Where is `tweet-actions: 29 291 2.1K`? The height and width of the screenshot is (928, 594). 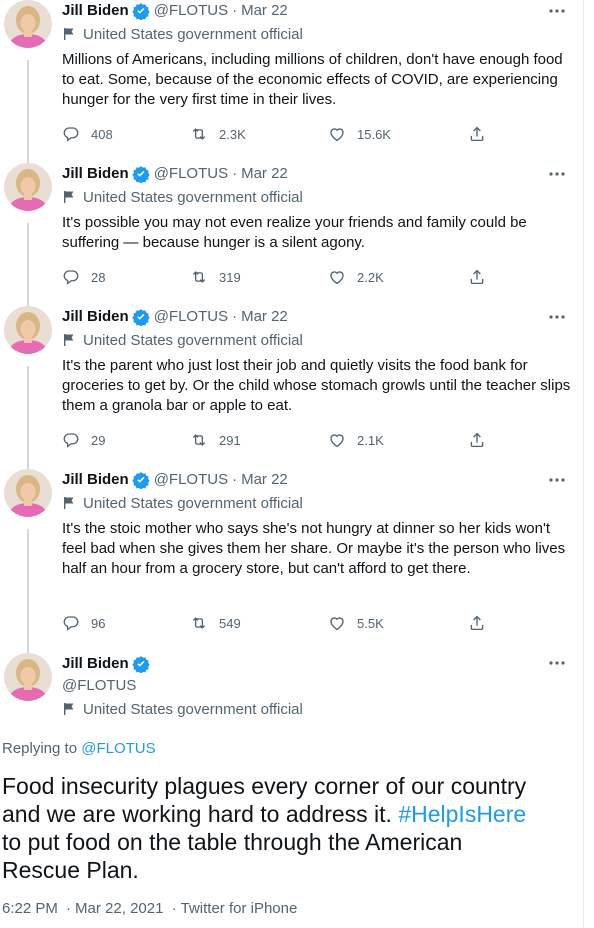
tweet-actions: 29 291 2.1K is located at coordinates (282, 440).